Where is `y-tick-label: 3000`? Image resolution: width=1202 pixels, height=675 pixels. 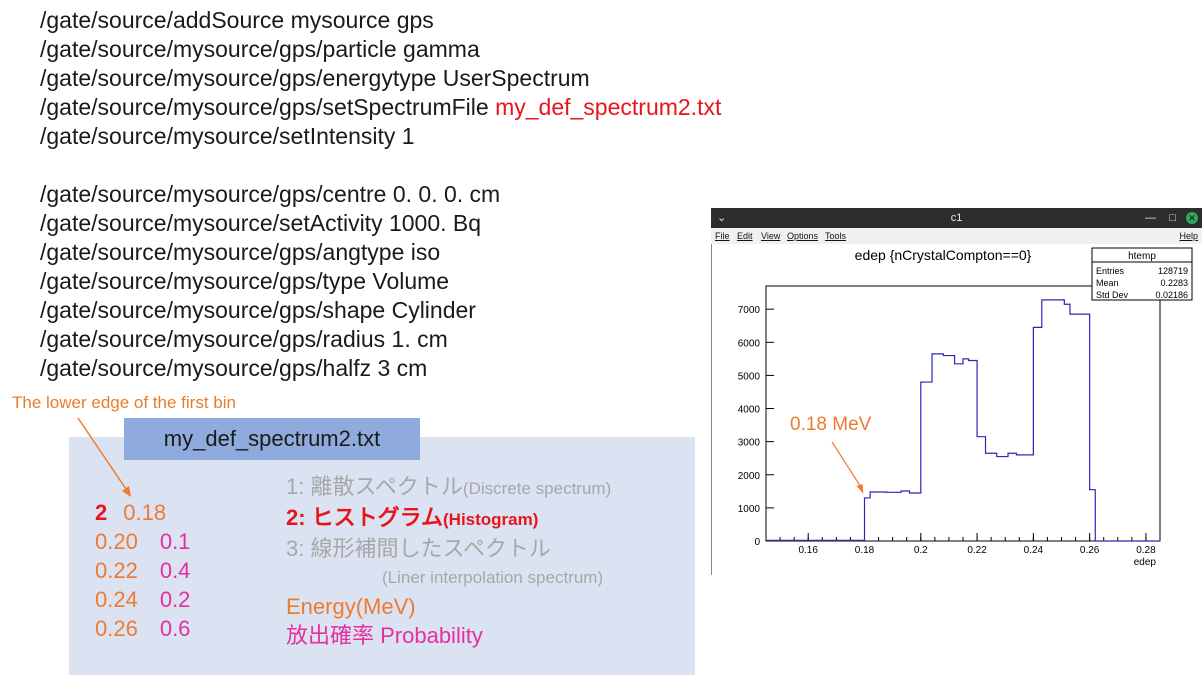 y-tick-label: 3000 is located at coordinates (749, 443).